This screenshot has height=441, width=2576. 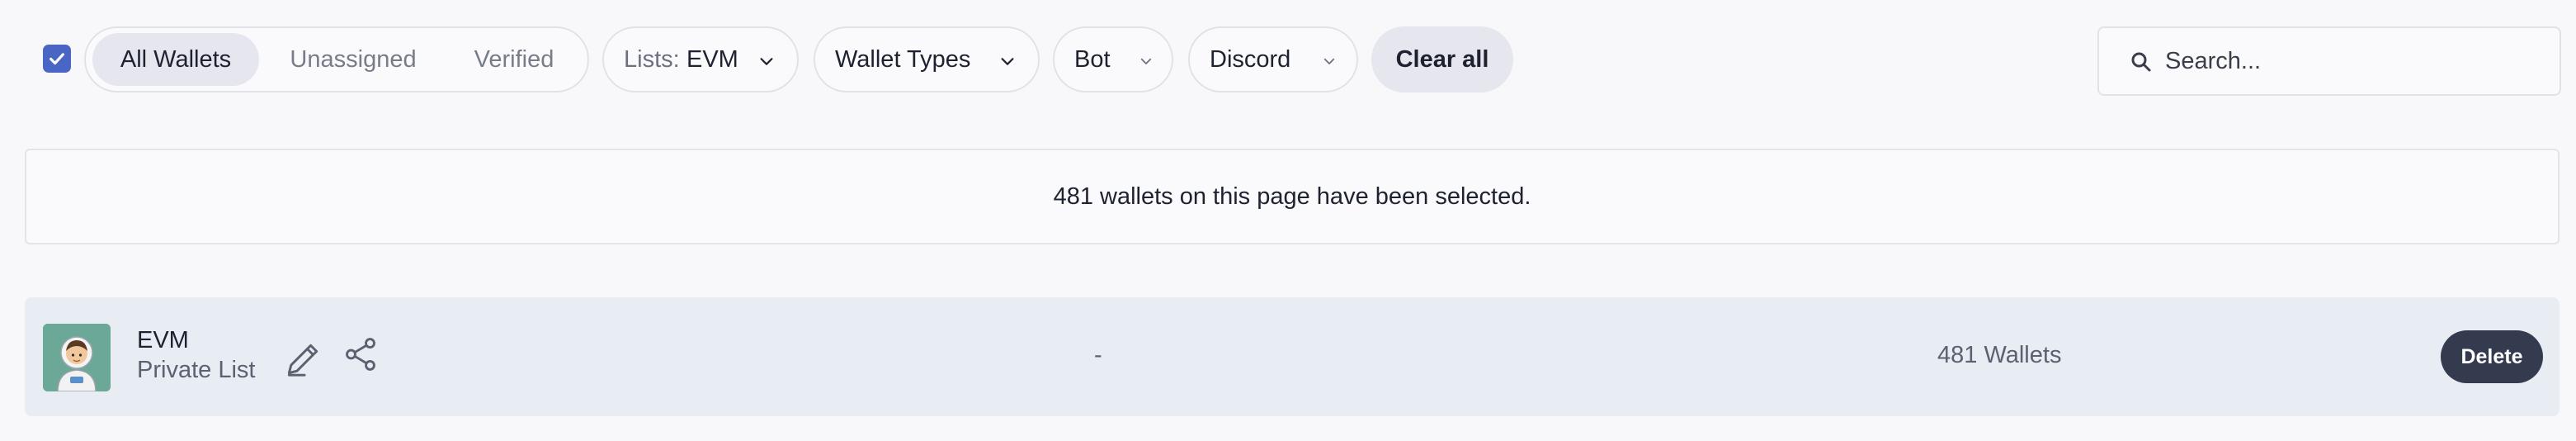 I want to click on delete-button: Delete, so click(x=2492, y=356).